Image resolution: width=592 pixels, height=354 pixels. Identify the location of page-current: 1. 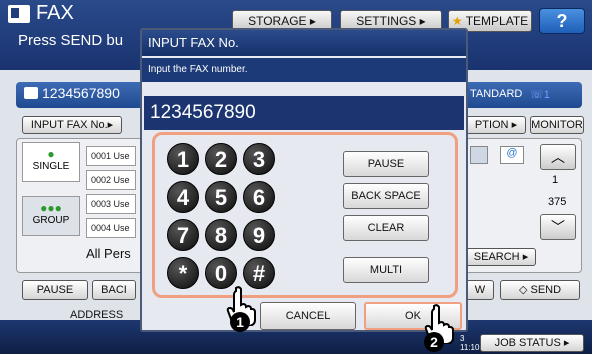
(555, 180).